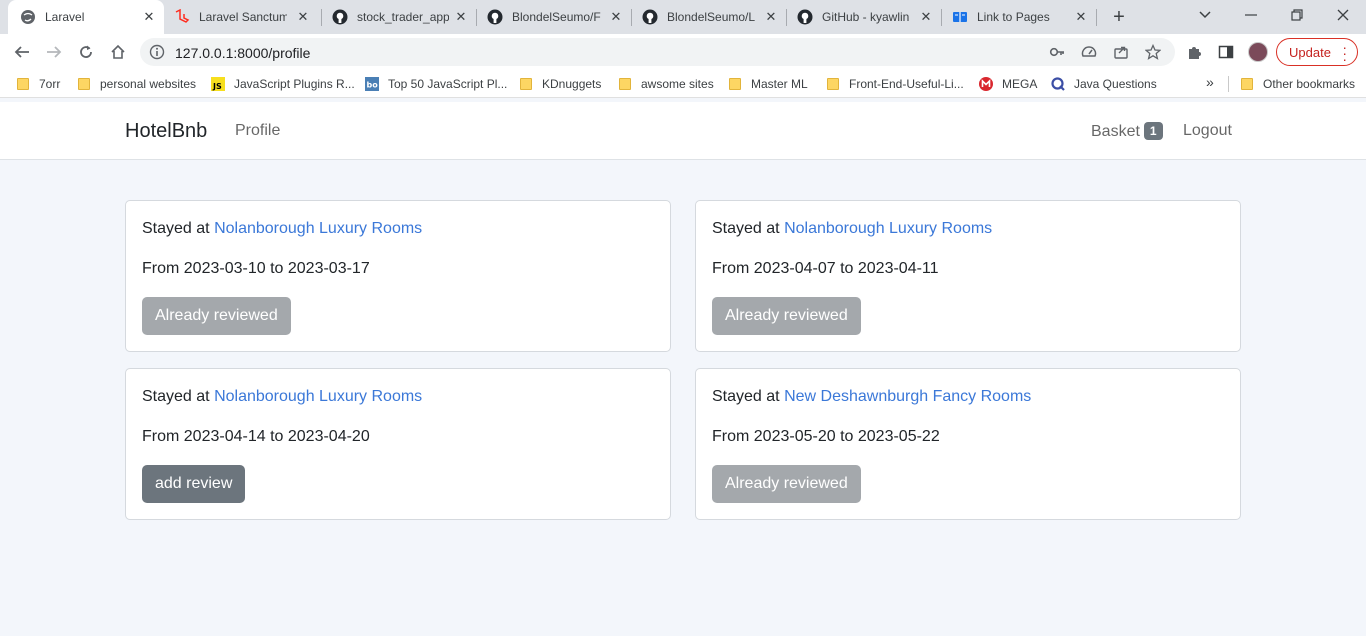  Describe the element at coordinates (328, 268) in the screenshot. I see `to-date: 2023-03-17` at that location.